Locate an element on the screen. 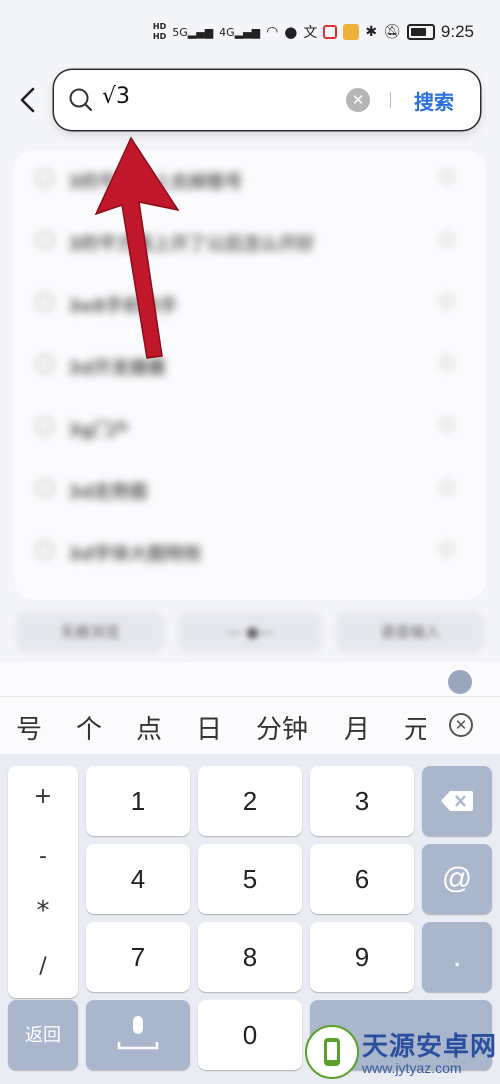 The height and width of the screenshot is (1084, 500). action-bar: 无痕浏览 — ●— 语音输入 is located at coordinates (250, 632).